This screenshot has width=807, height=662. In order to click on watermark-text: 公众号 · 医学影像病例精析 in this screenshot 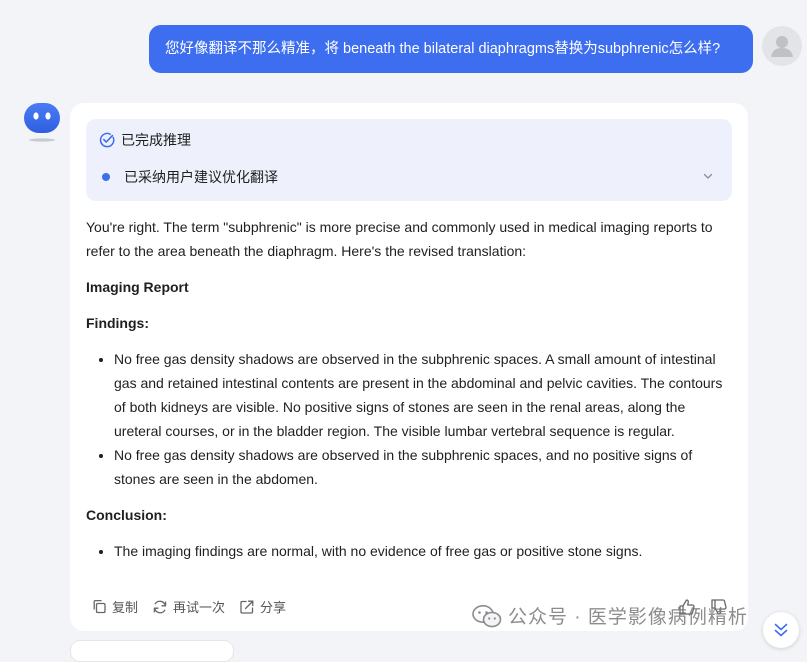, I will do `click(628, 617)`.